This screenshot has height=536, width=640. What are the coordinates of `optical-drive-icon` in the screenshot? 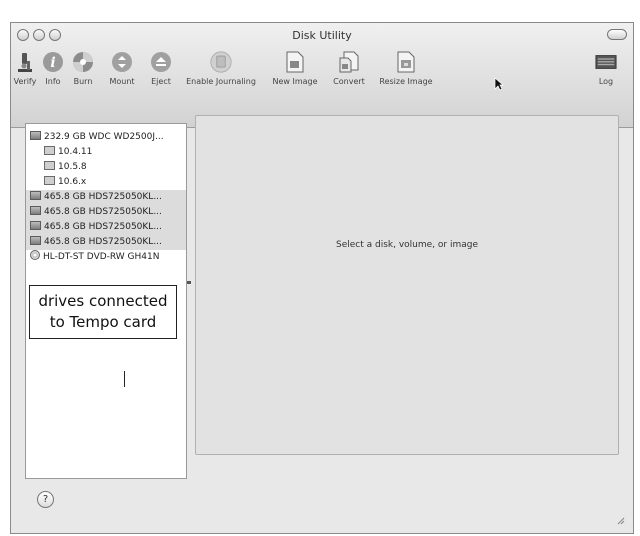 It's located at (35, 255).